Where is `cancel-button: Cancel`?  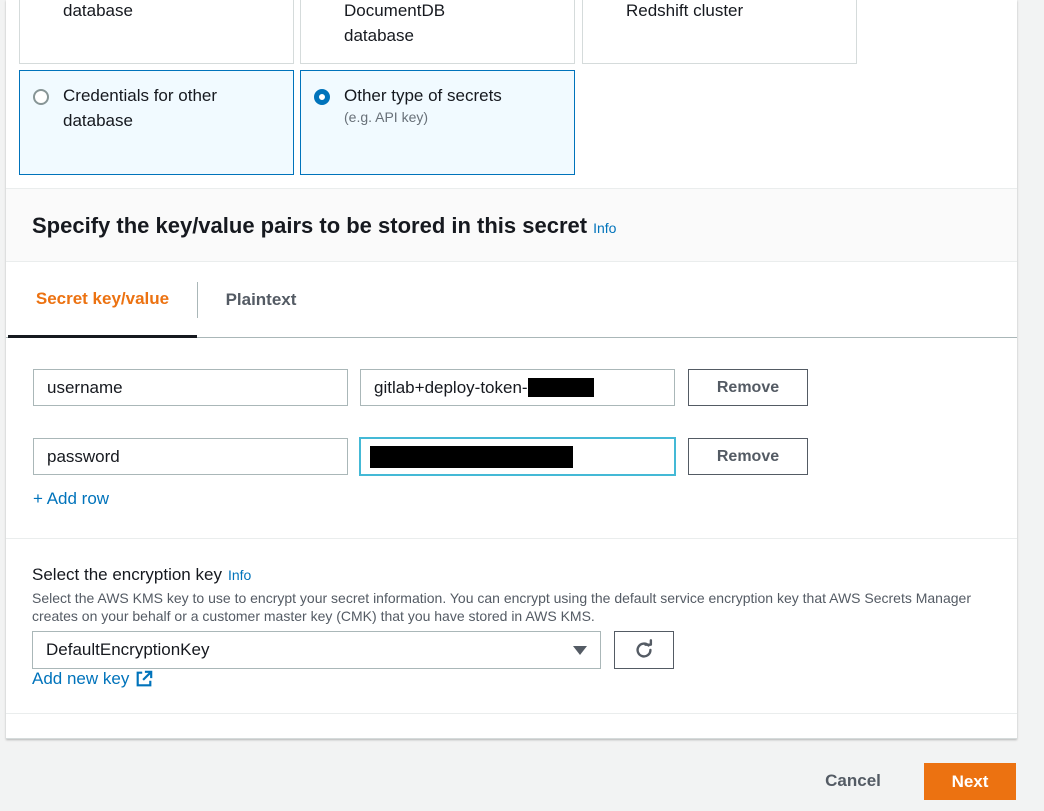
cancel-button: Cancel is located at coordinates (853, 781).